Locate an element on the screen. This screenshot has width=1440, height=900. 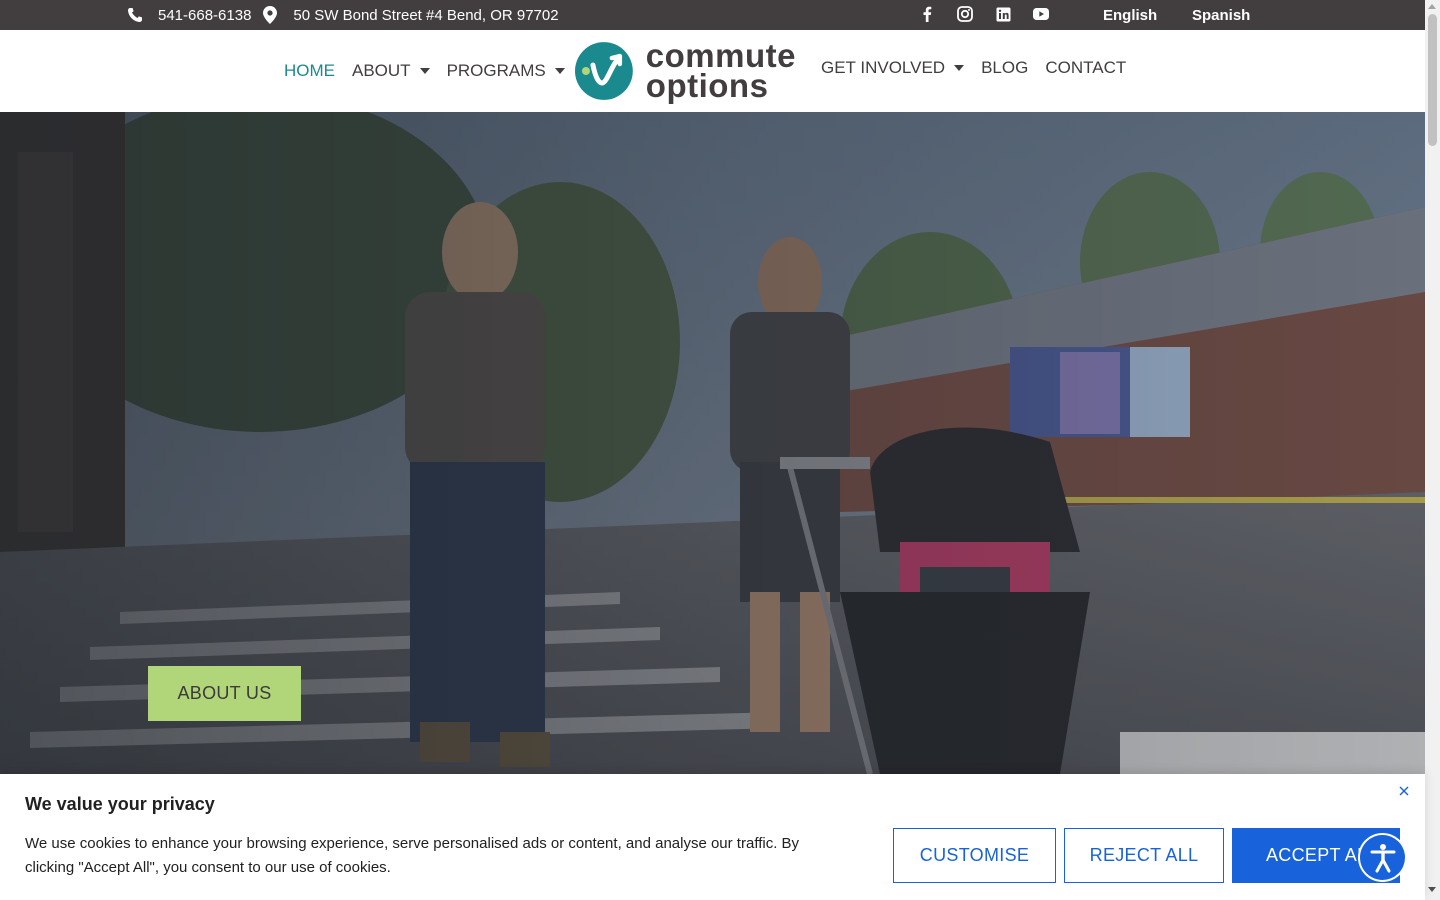
scrollbar-thumb is located at coordinates (1432, 80).